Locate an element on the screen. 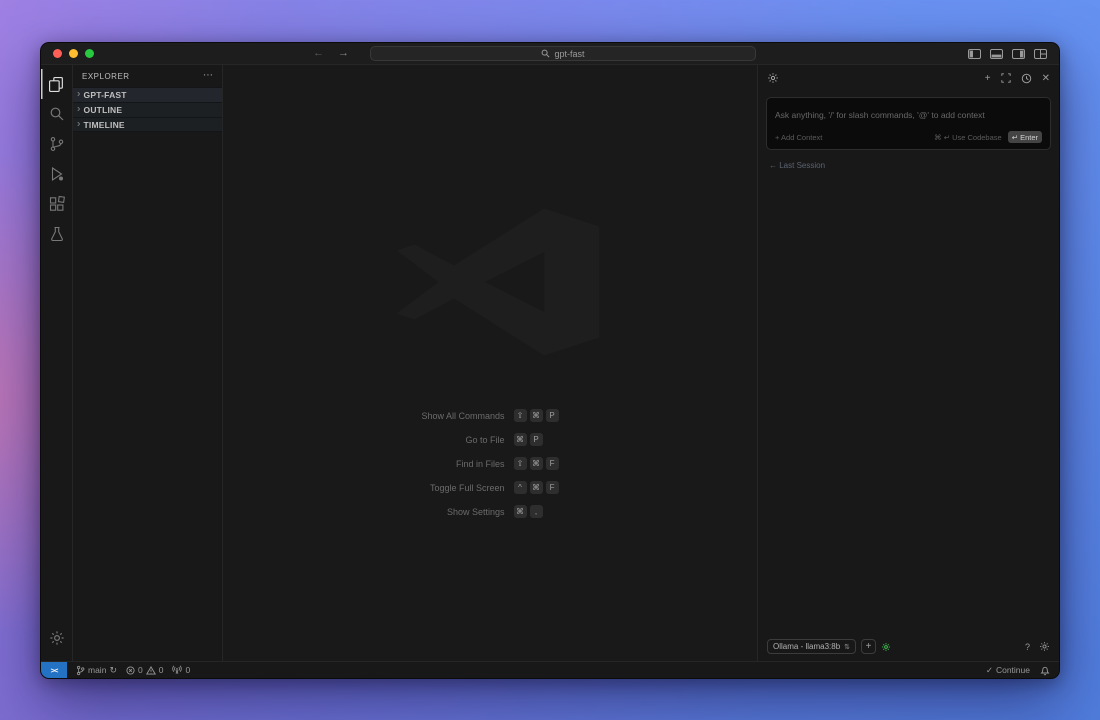 This screenshot has height=720, width=1100. history-forward-button: → is located at coordinates (343, 53).